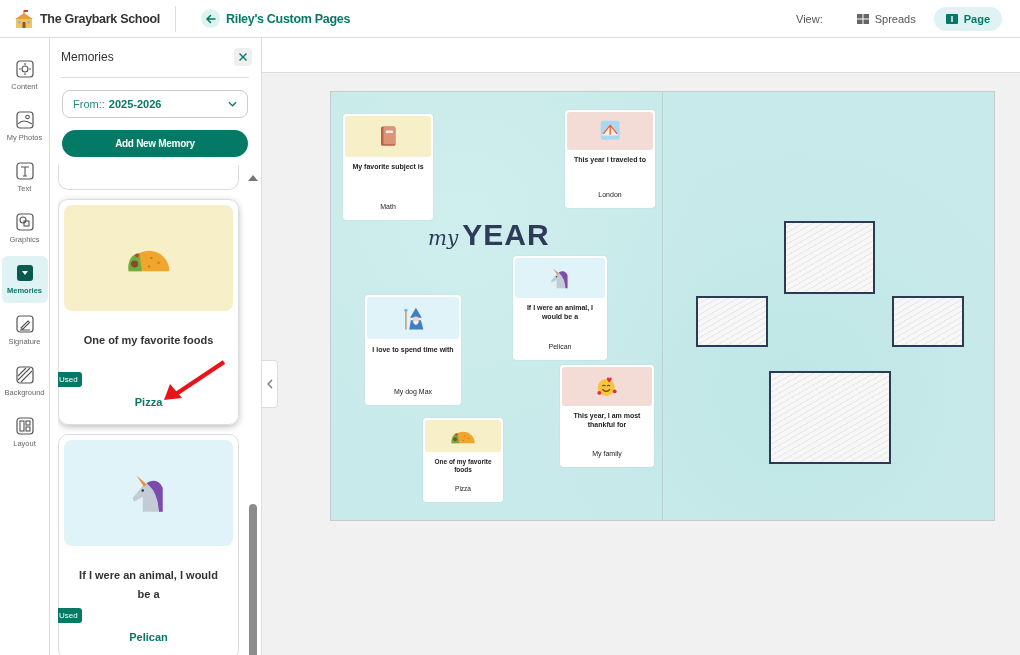  Describe the element at coordinates (24, 426) in the screenshot. I see `layout-icon` at that location.